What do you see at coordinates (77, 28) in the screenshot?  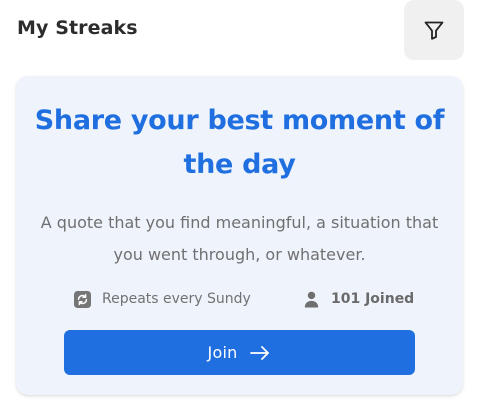 I see `page-title: My Streaks` at bounding box center [77, 28].